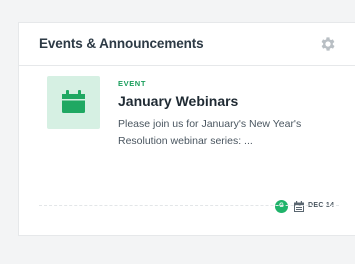  What do you see at coordinates (197, 208) in the screenshot?
I see `event-meta: G DEC 14` at bounding box center [197, 208].